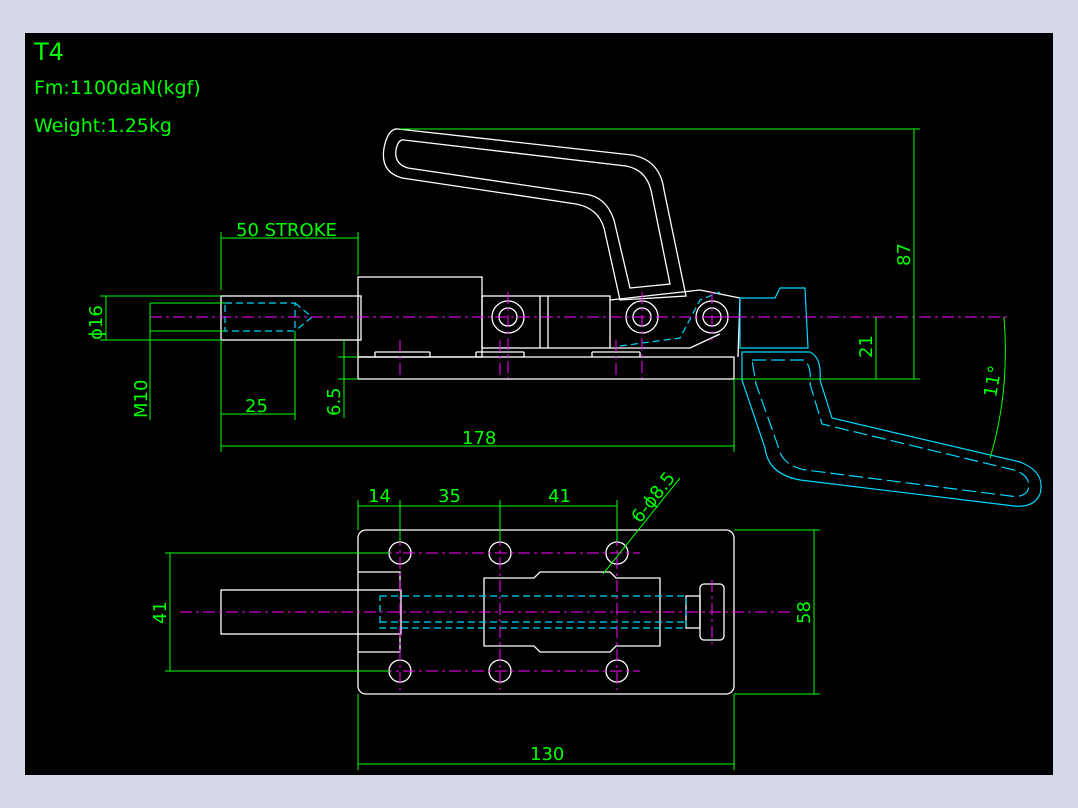  What do you see at coordinates (546, 368) in the screenshot?
I see `base-plate` at bounding box center [546, 368].